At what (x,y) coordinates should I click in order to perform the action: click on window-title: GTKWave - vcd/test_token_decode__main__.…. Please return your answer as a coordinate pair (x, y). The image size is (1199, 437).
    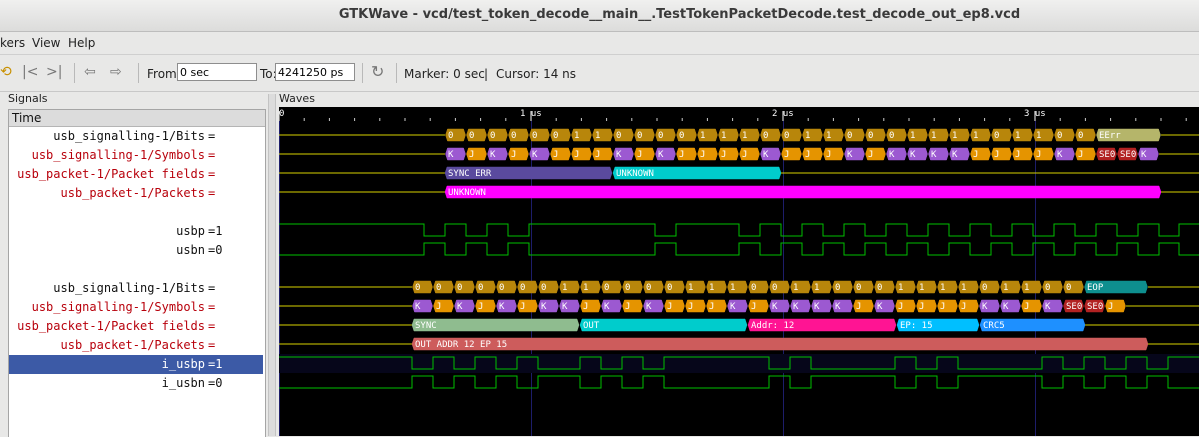
    Looking at the image, I should click on (679, 14).